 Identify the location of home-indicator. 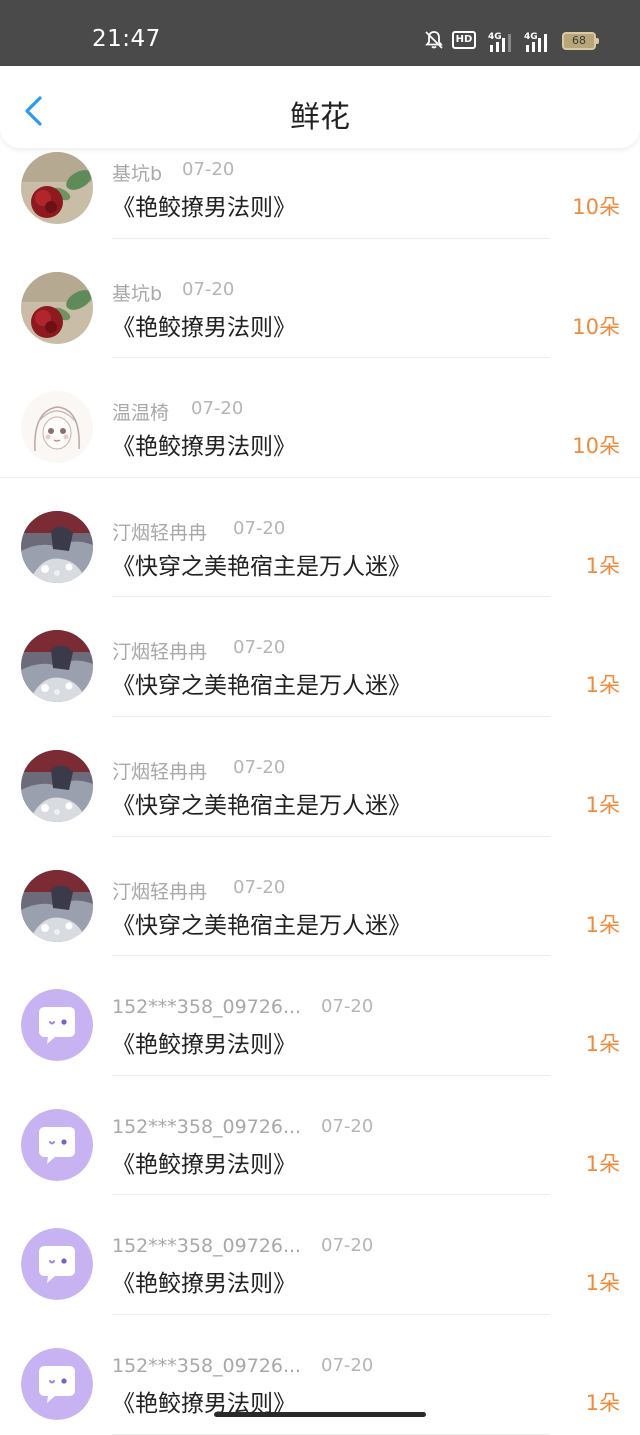
(320, 1414).